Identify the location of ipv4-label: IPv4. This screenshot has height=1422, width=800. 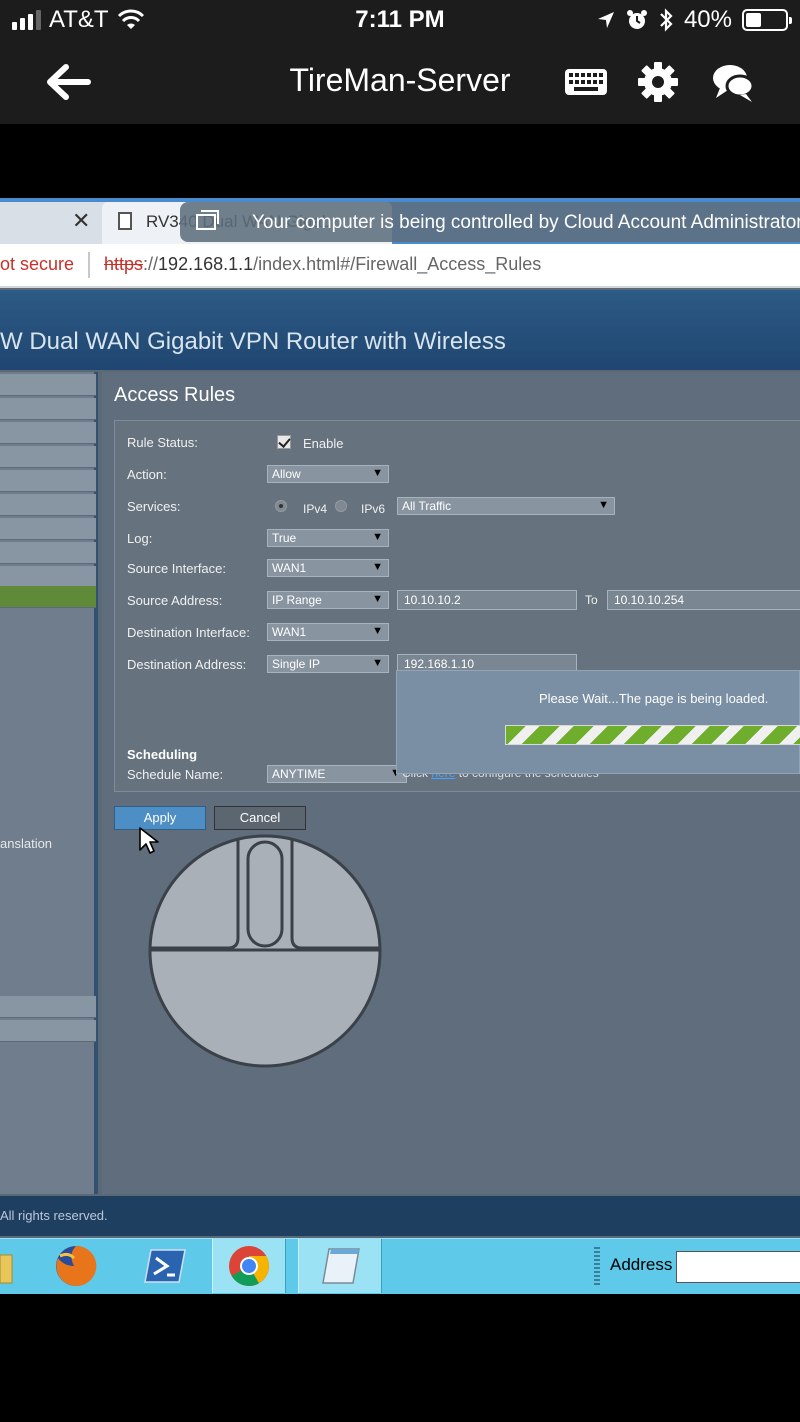
(315, 509).